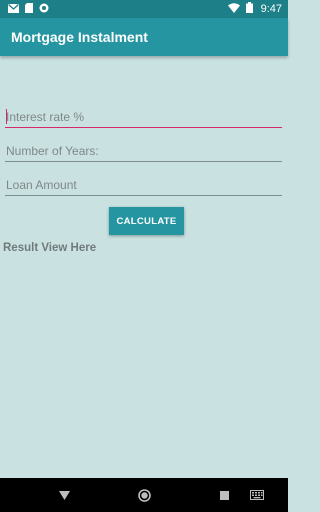  What do you see at coordinates (79, 37) in the screenshot?
I see `app-title: Mortgage Instalment` at bounding box center [79, 37].